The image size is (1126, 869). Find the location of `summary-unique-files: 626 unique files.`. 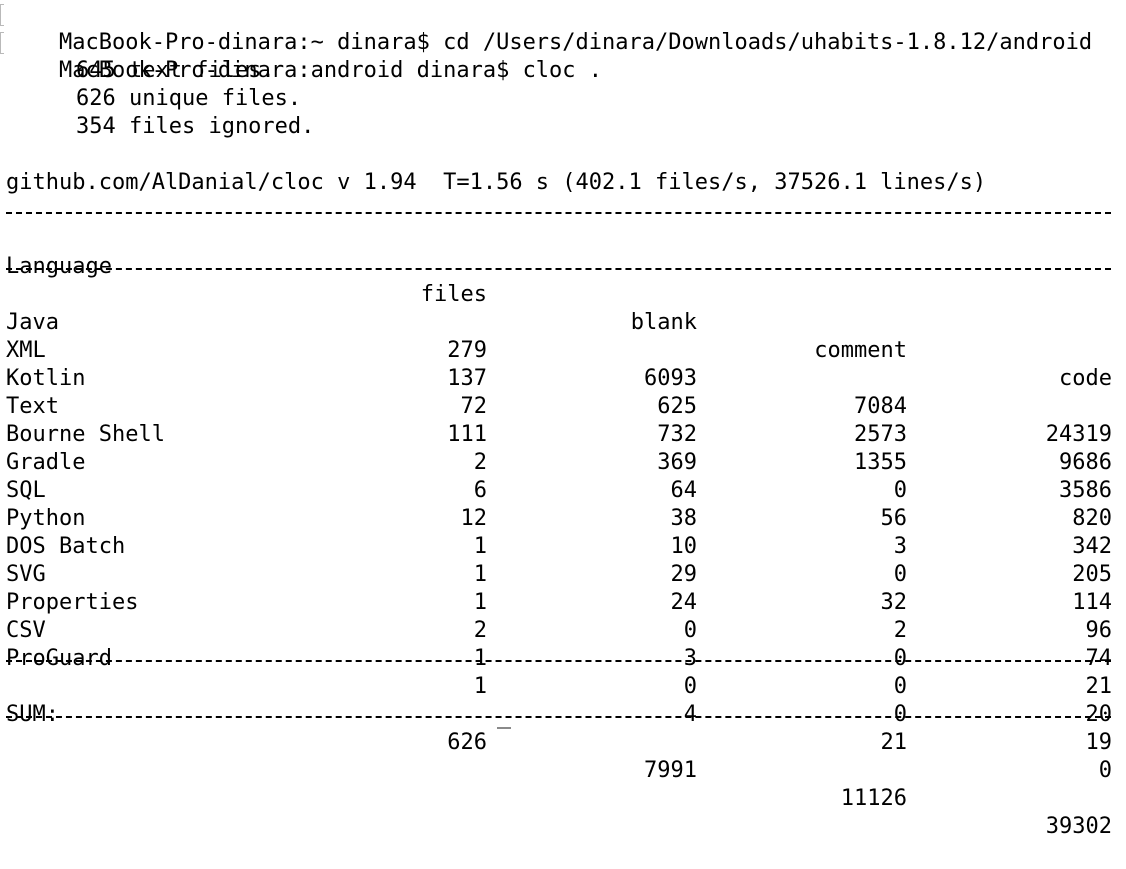

summary-unique-files: 626 unique files. is located at coordinates (189, 98).